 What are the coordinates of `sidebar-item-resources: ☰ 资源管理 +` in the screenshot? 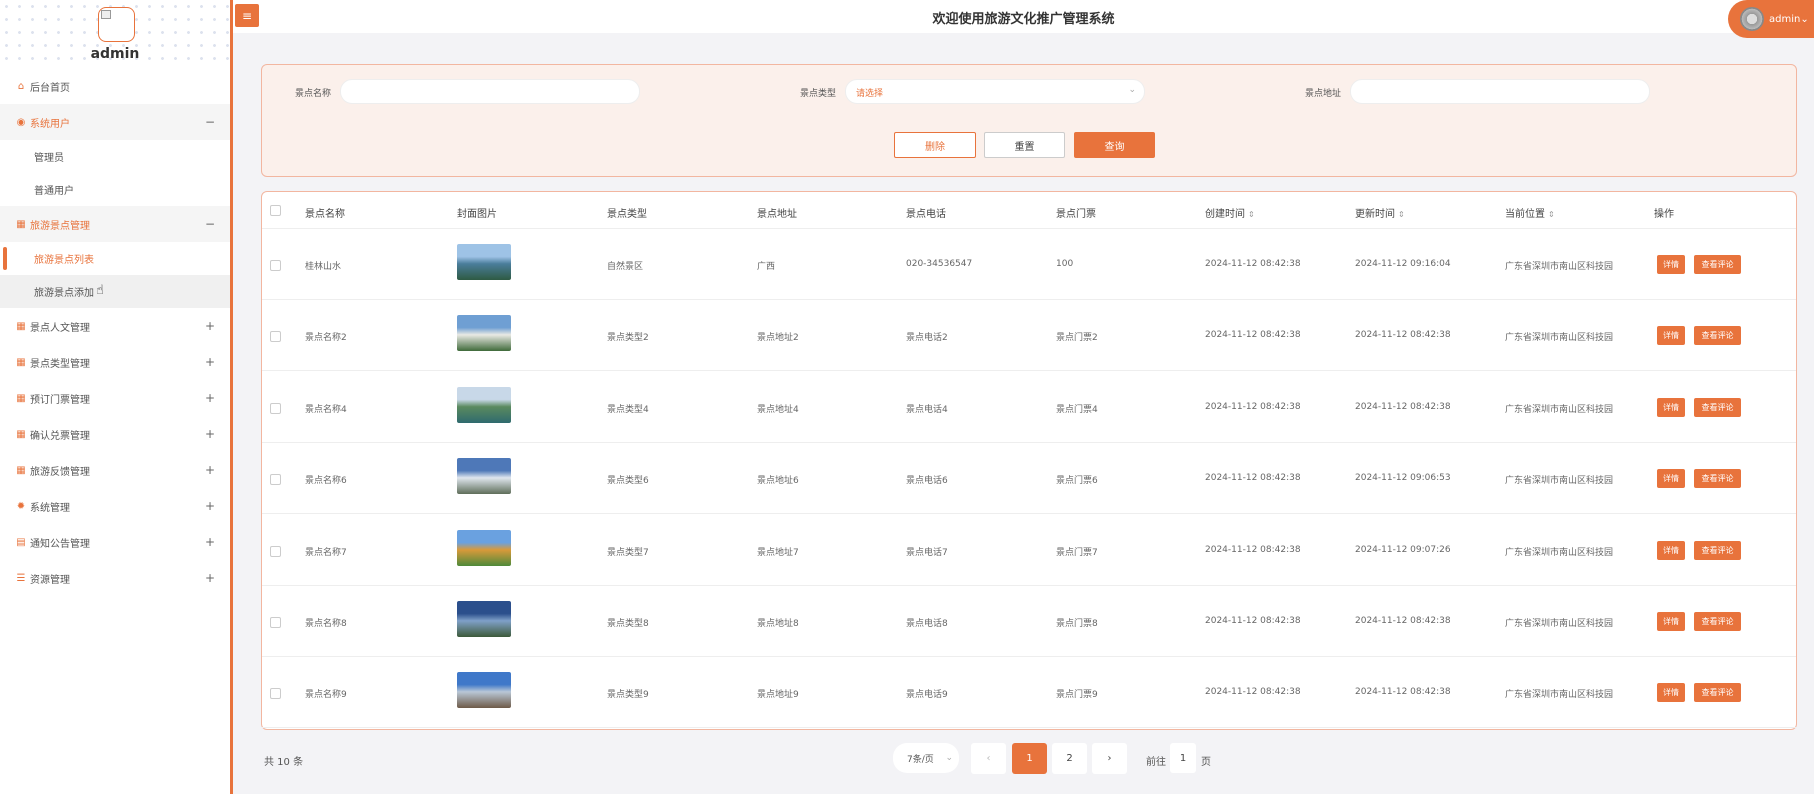 It's located at (115, 578).